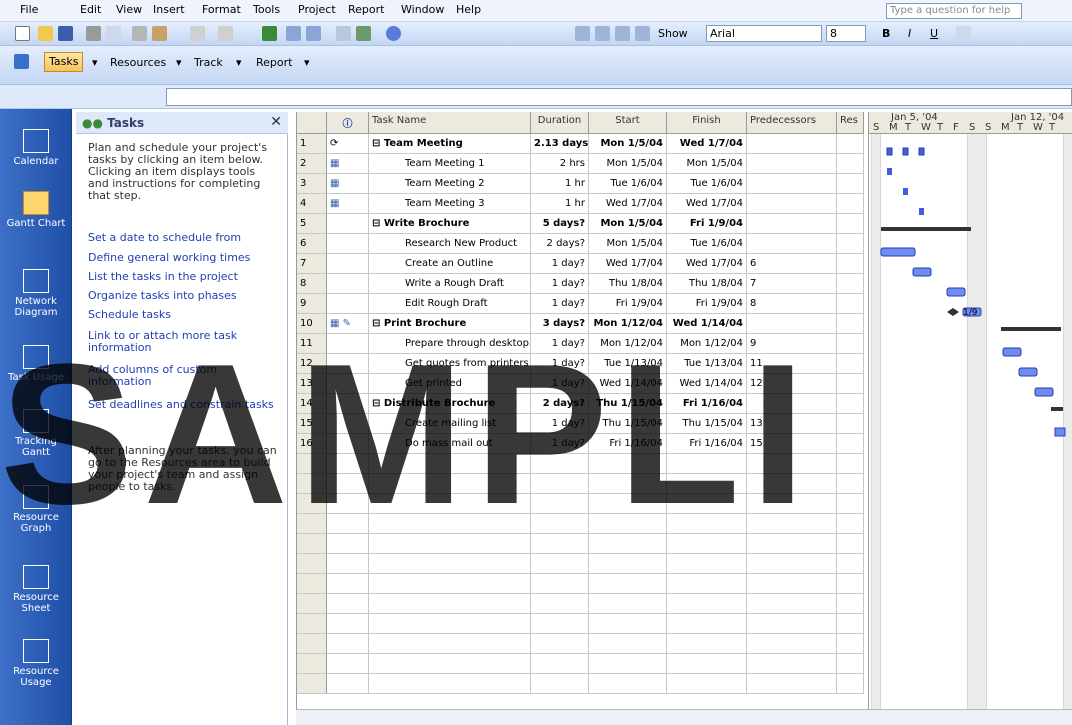 The width and height of the screenshot is (1072, 725). Describe the element at coordinates (312, 123) in the screenshot. I see `select-all-corner` at that location.